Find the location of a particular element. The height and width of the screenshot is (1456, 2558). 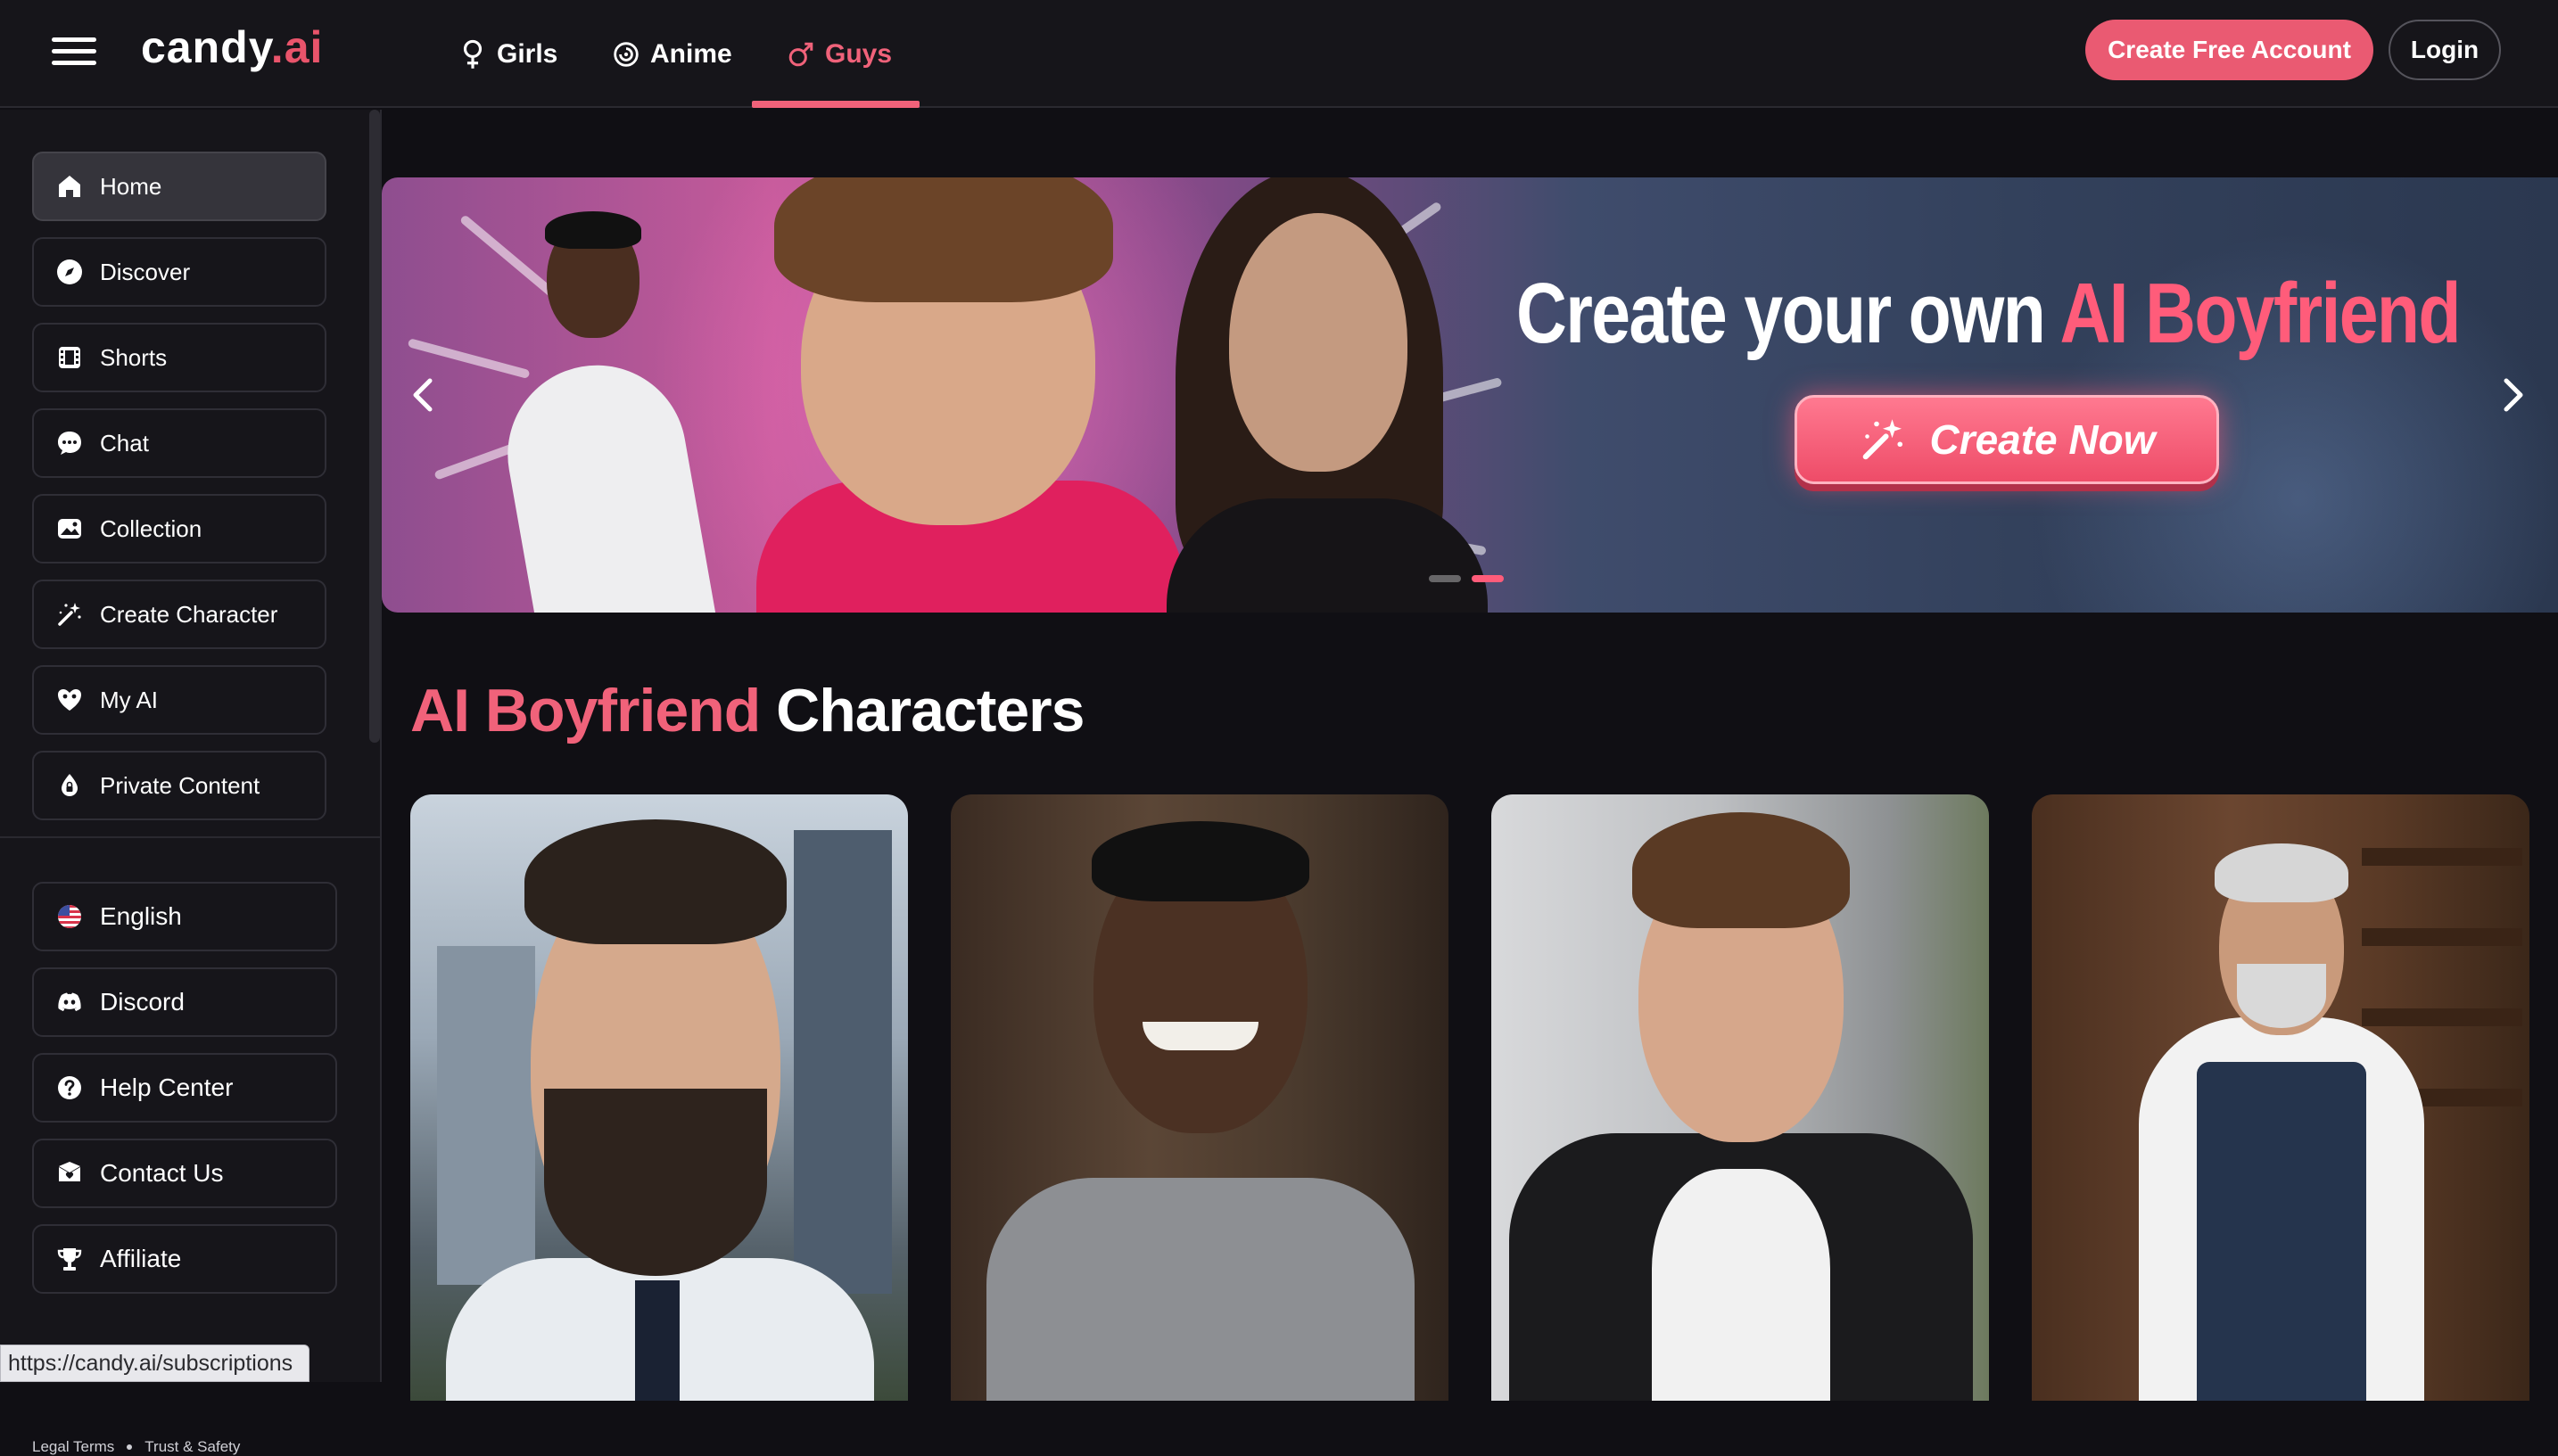

sidebar-item-discover: Discover is located at coordinates (179, 272).